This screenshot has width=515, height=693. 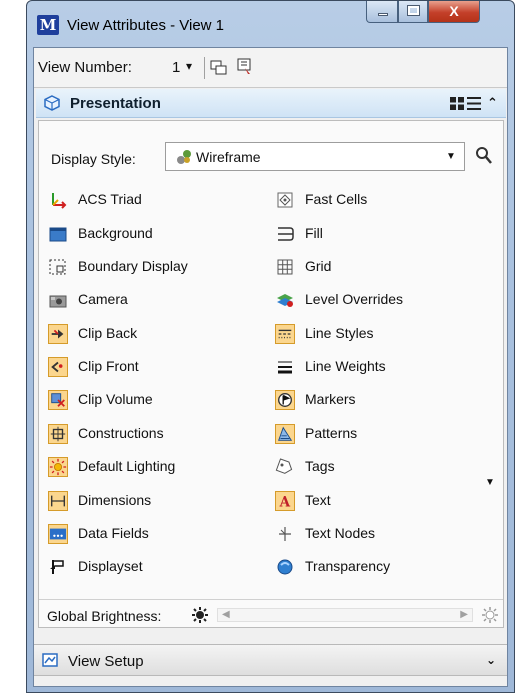 I want to click on close-button: X, so click(x=454, y=12).